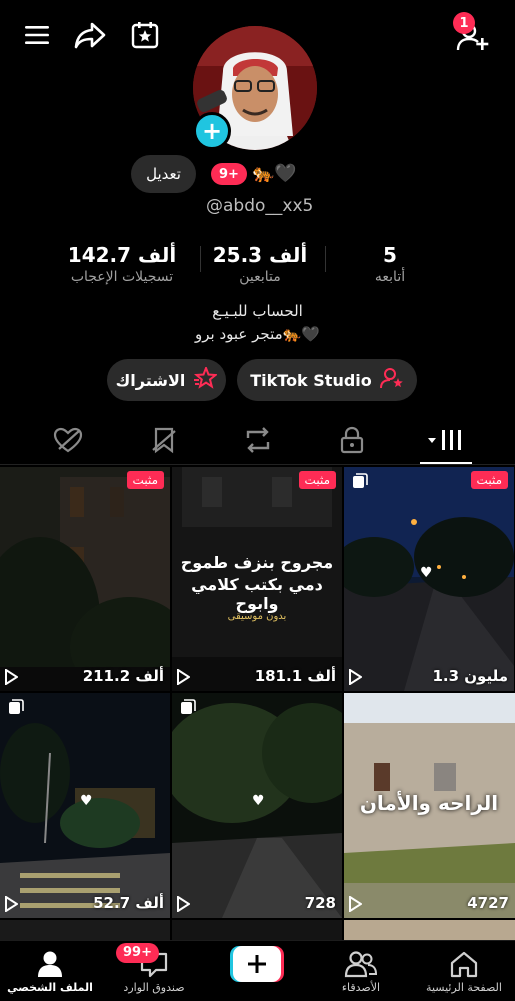 The image size is (515, 1001). Describe the element at coordinates (229, 174) in the screenshot. I see `badge-pill: 9+` at that location.